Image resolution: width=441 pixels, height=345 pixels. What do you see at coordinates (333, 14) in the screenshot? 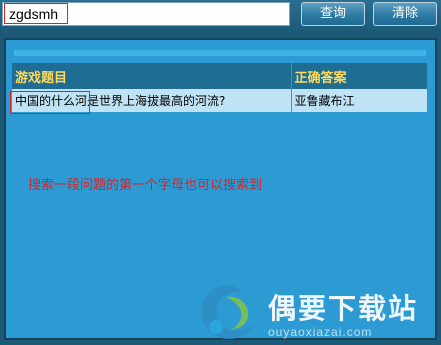
I see `query-button: 查询` at bounding box center [333, 14].